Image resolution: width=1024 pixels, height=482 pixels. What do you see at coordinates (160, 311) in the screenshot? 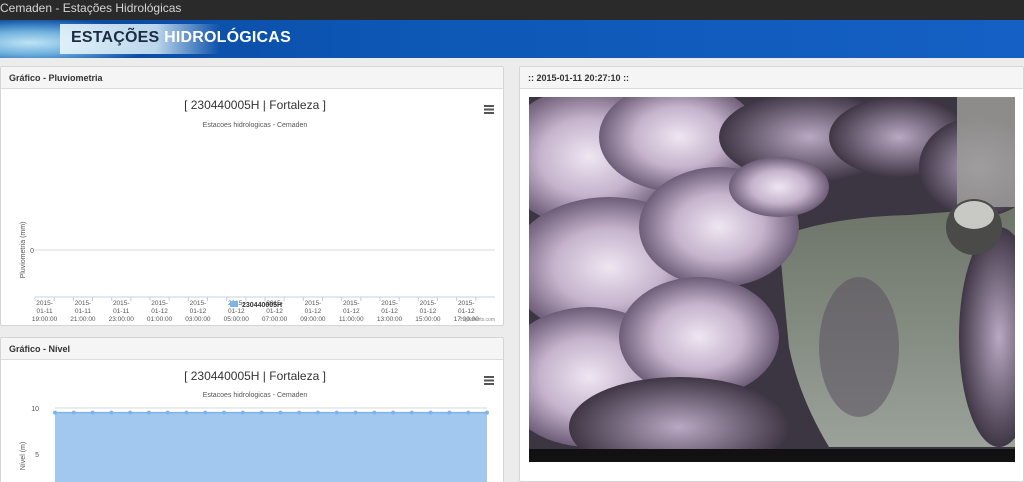
I see `x-tick-label: 2015-01-12 01:00:00` at bounding box center [160, 311].